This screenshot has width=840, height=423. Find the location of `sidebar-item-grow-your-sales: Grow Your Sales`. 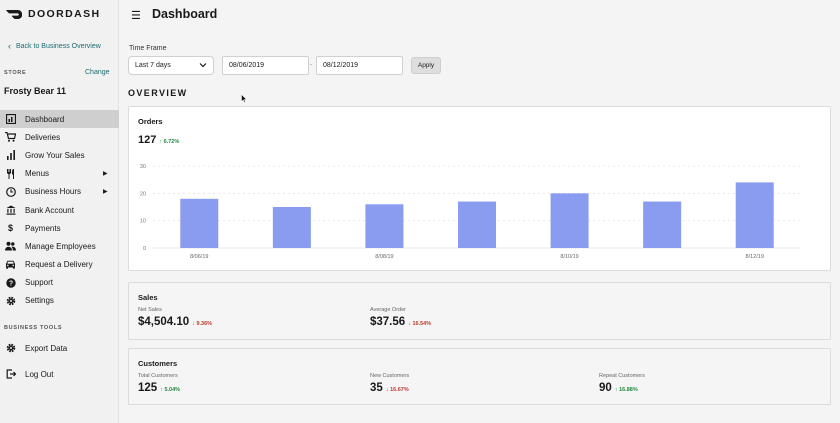

sidebar-item-grow-your-sales: Grow Your Sales is located at coordinates (59, 155).